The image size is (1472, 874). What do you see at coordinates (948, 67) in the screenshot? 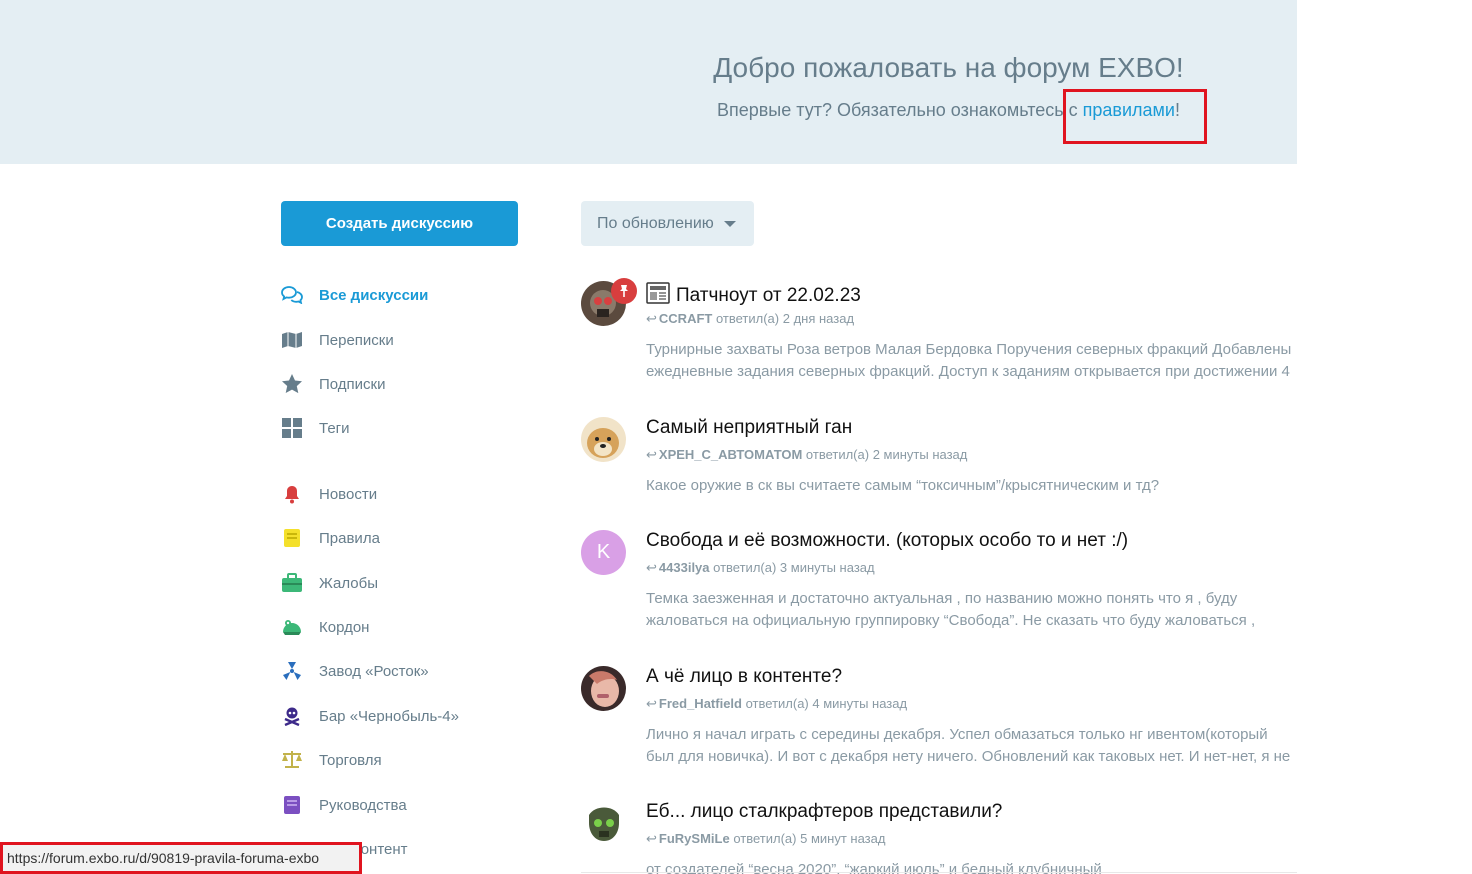
I see `hero-title: Добро пожаловать на форум EXBO!` at bounding box center [948, 67].